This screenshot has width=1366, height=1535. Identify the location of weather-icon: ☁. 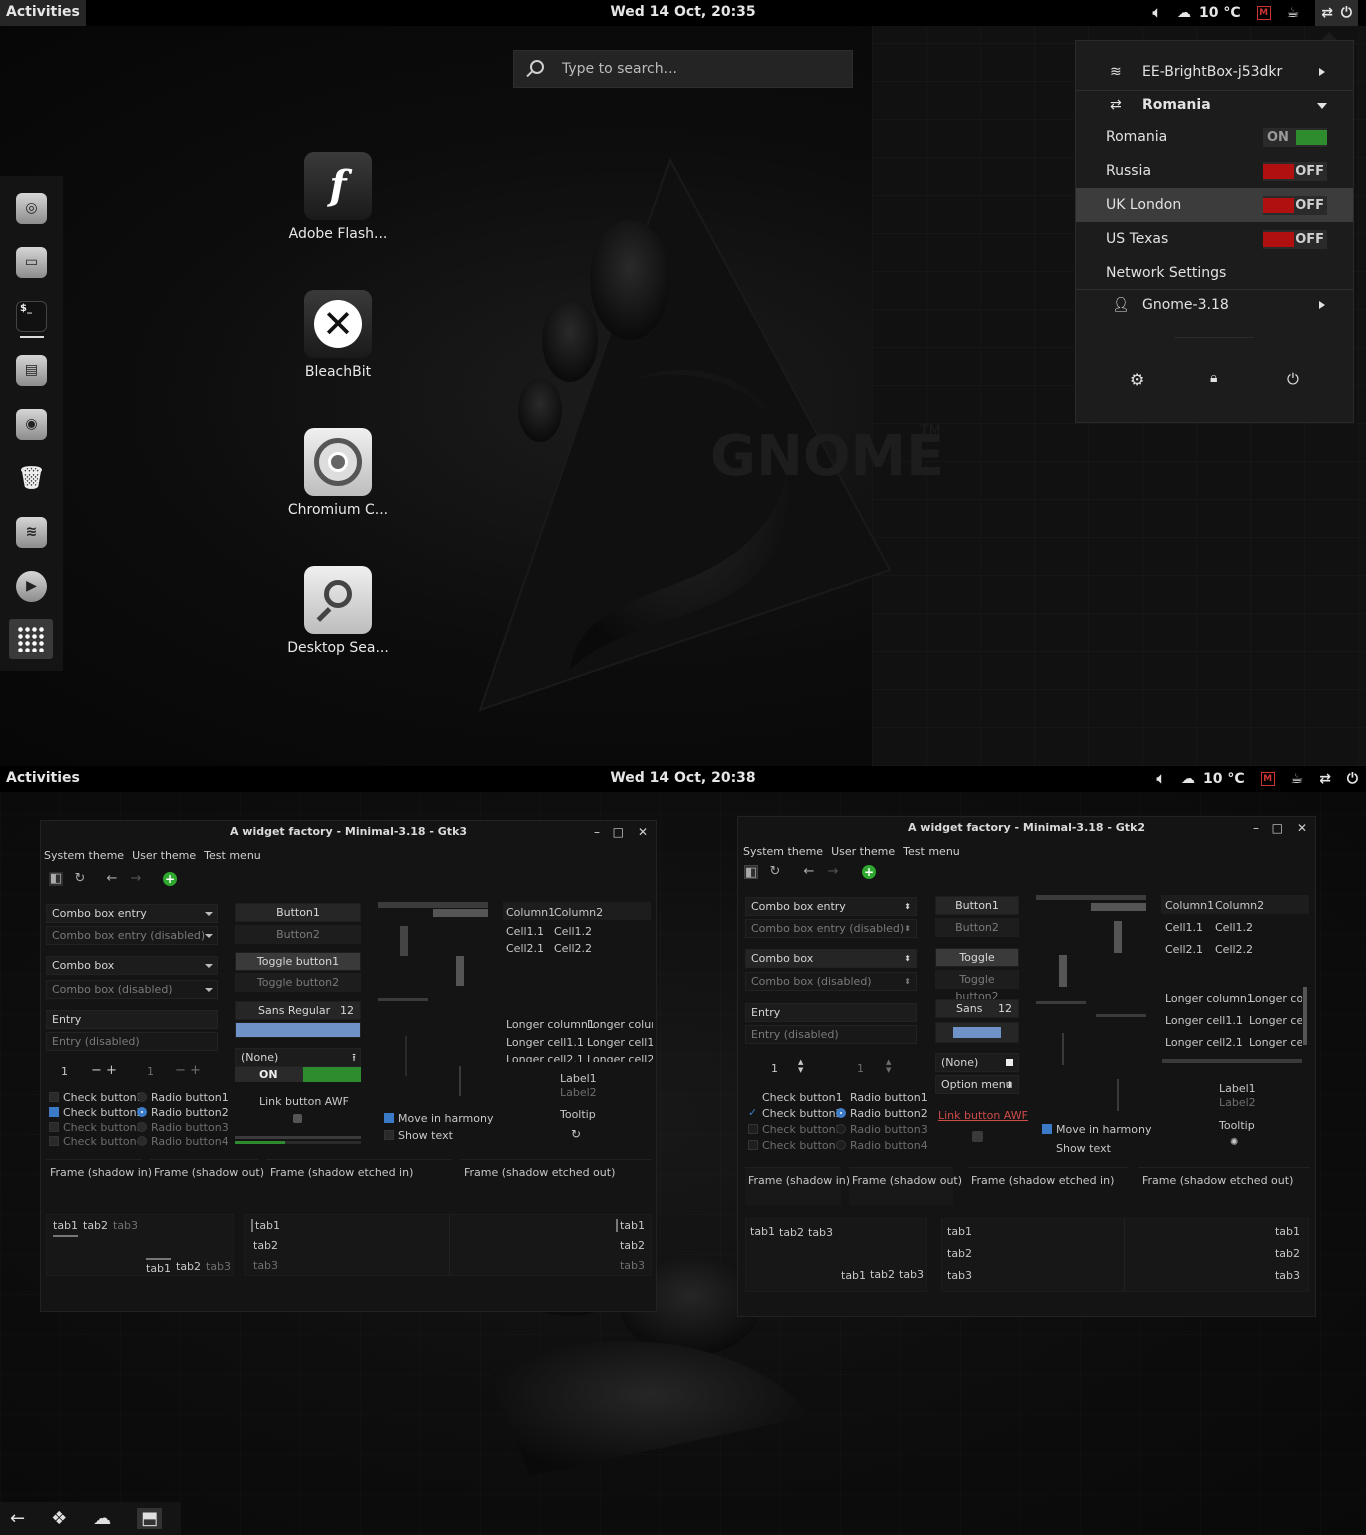
(1188, 779).